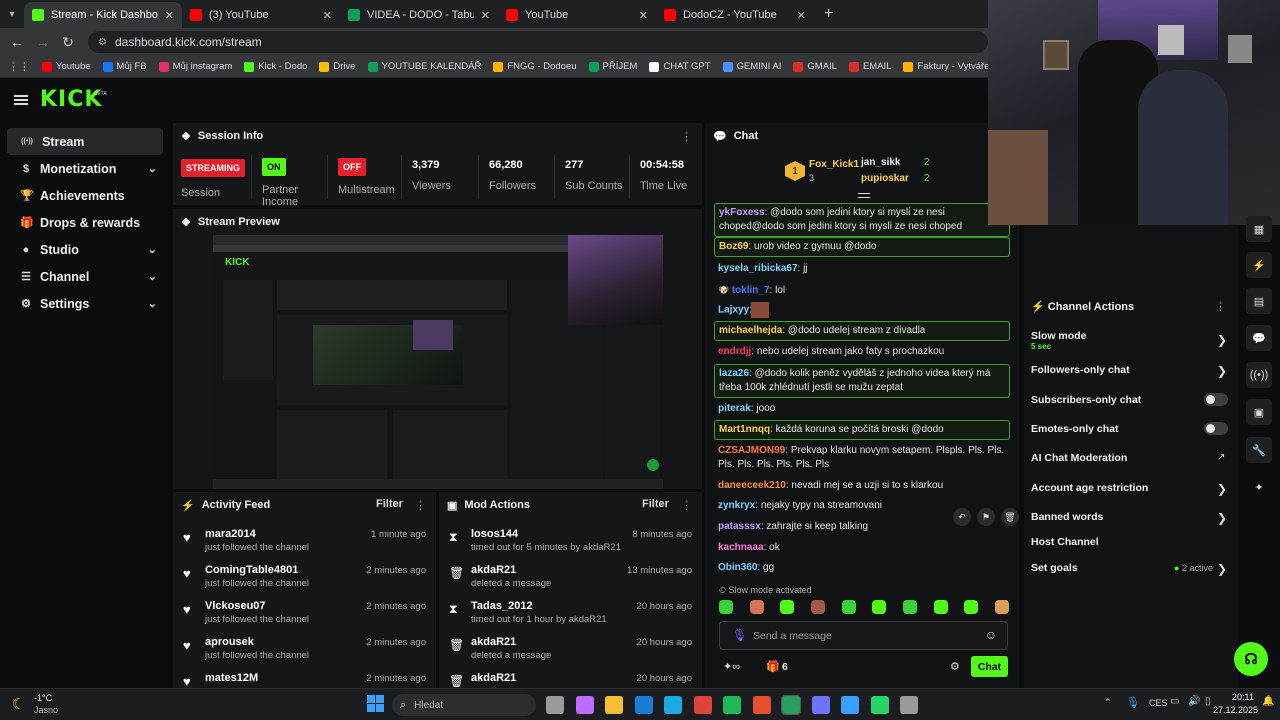 This screenshot has height=720, width=1280. What do you see at coordinates (864, 195) in the screenshot?
I see `pin-expand-icon` at bounding box center [864, 195].